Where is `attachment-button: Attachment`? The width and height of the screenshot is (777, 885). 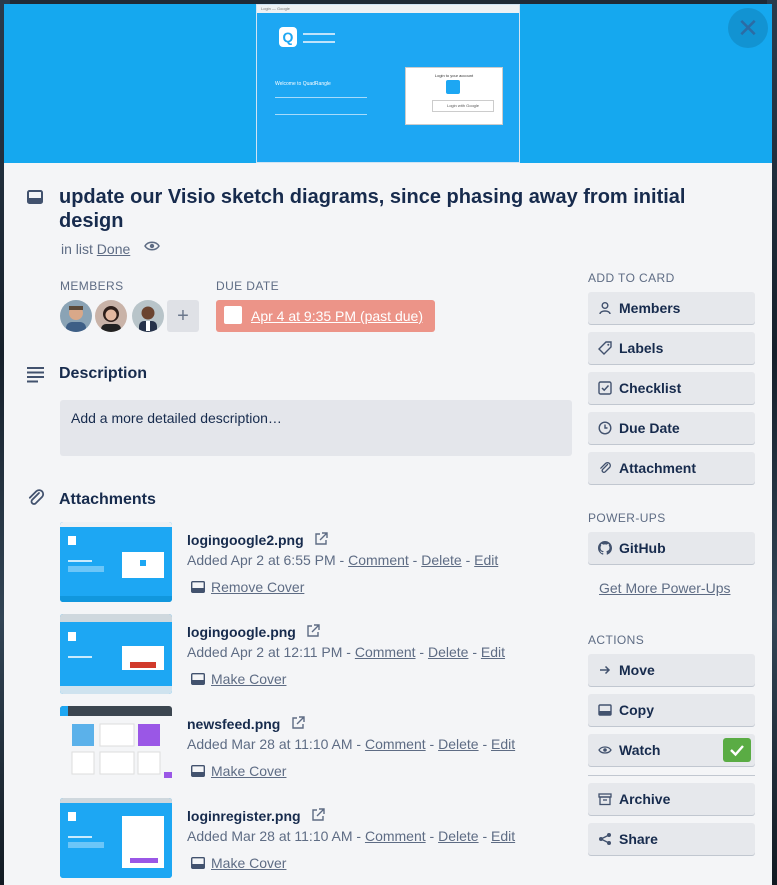 attachment-button: Attachment is located at coordinates (671, 468).